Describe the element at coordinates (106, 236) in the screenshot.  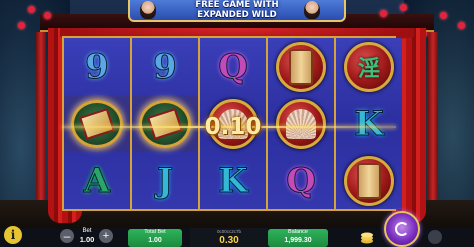
I see `bet-increase-button: +` at that location.